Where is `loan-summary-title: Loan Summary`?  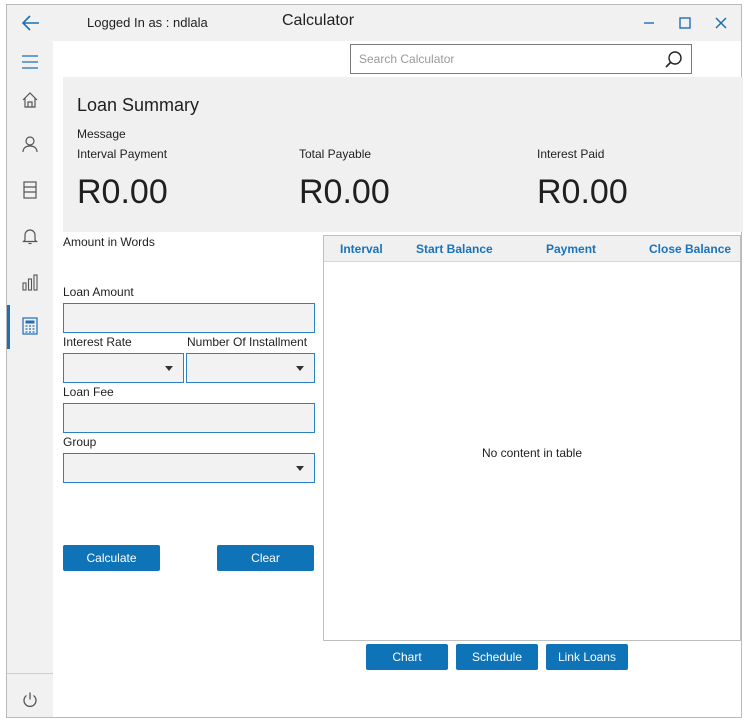 loan-summary-title: Loan Summary is located at coordinates (138, 105).